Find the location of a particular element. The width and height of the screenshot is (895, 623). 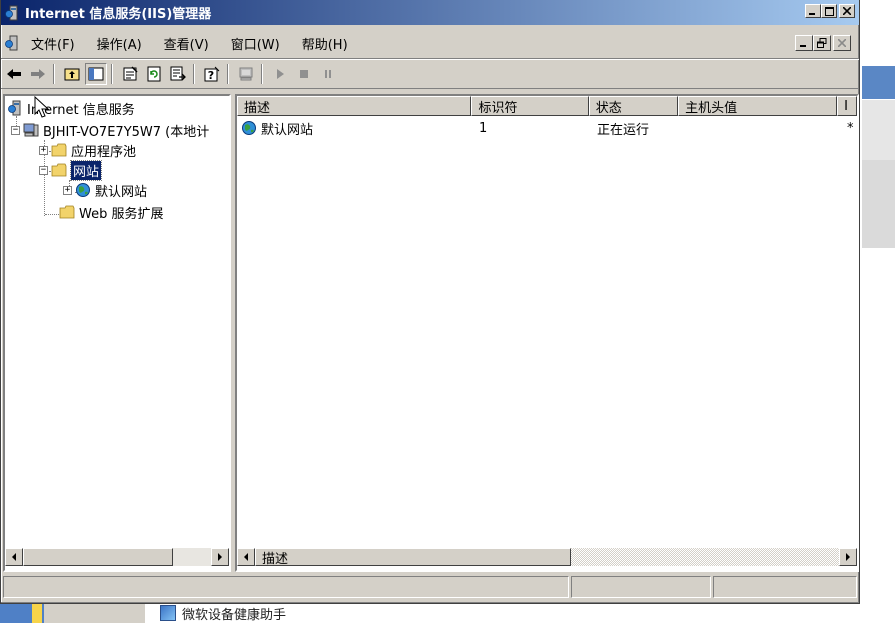

title-buttons is located at coordinates (830, 11).